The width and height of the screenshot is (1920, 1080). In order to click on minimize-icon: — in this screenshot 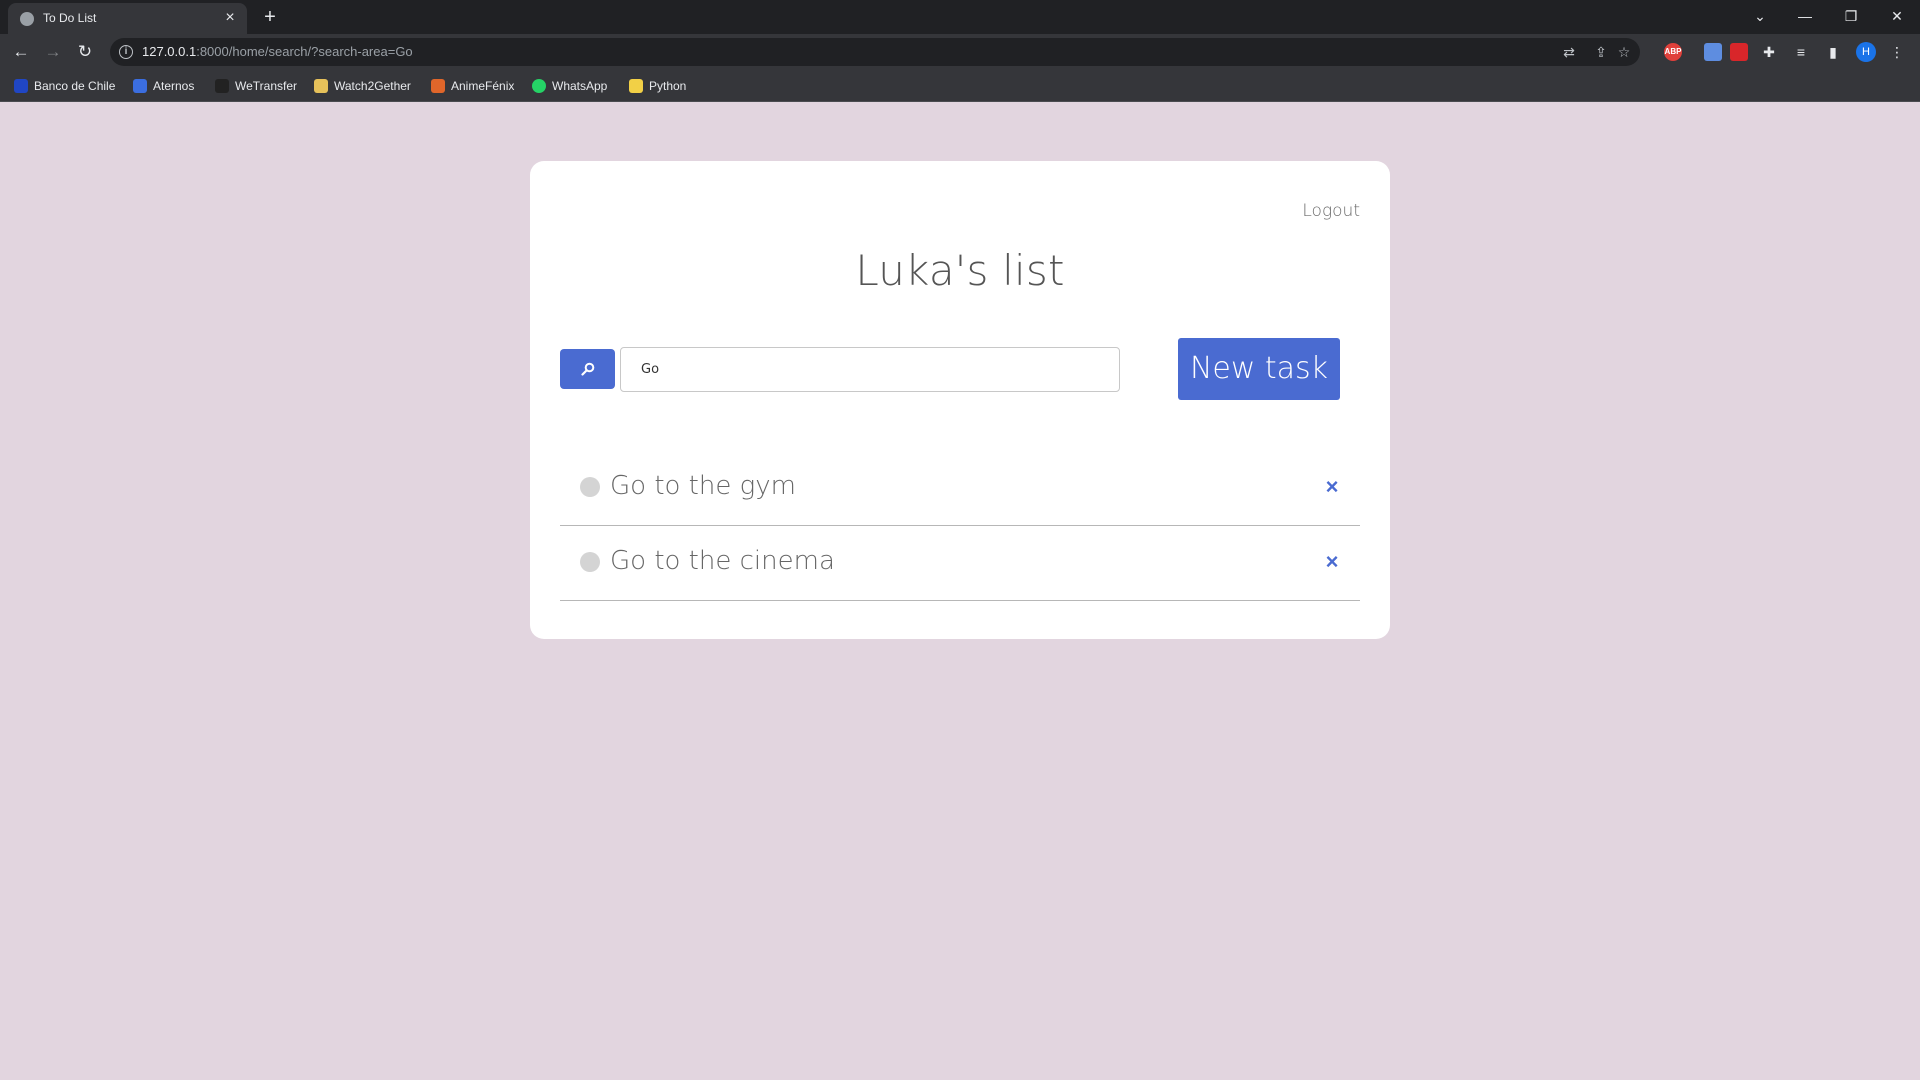, I will do `click(1805, 16)`.